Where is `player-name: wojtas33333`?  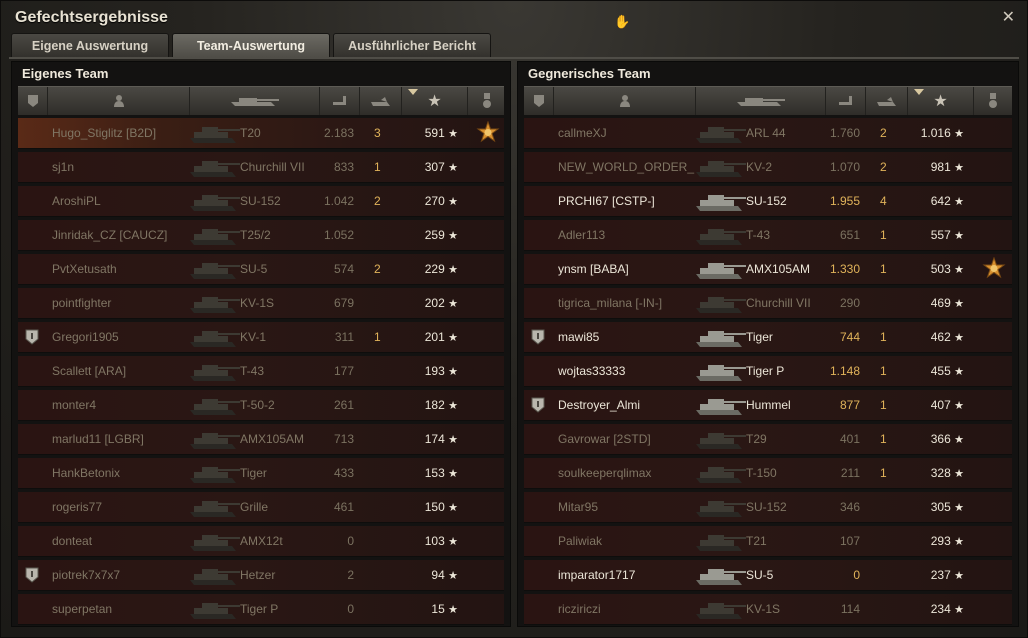 player-name: wojtas33333 is located at coordinates (630, 371).